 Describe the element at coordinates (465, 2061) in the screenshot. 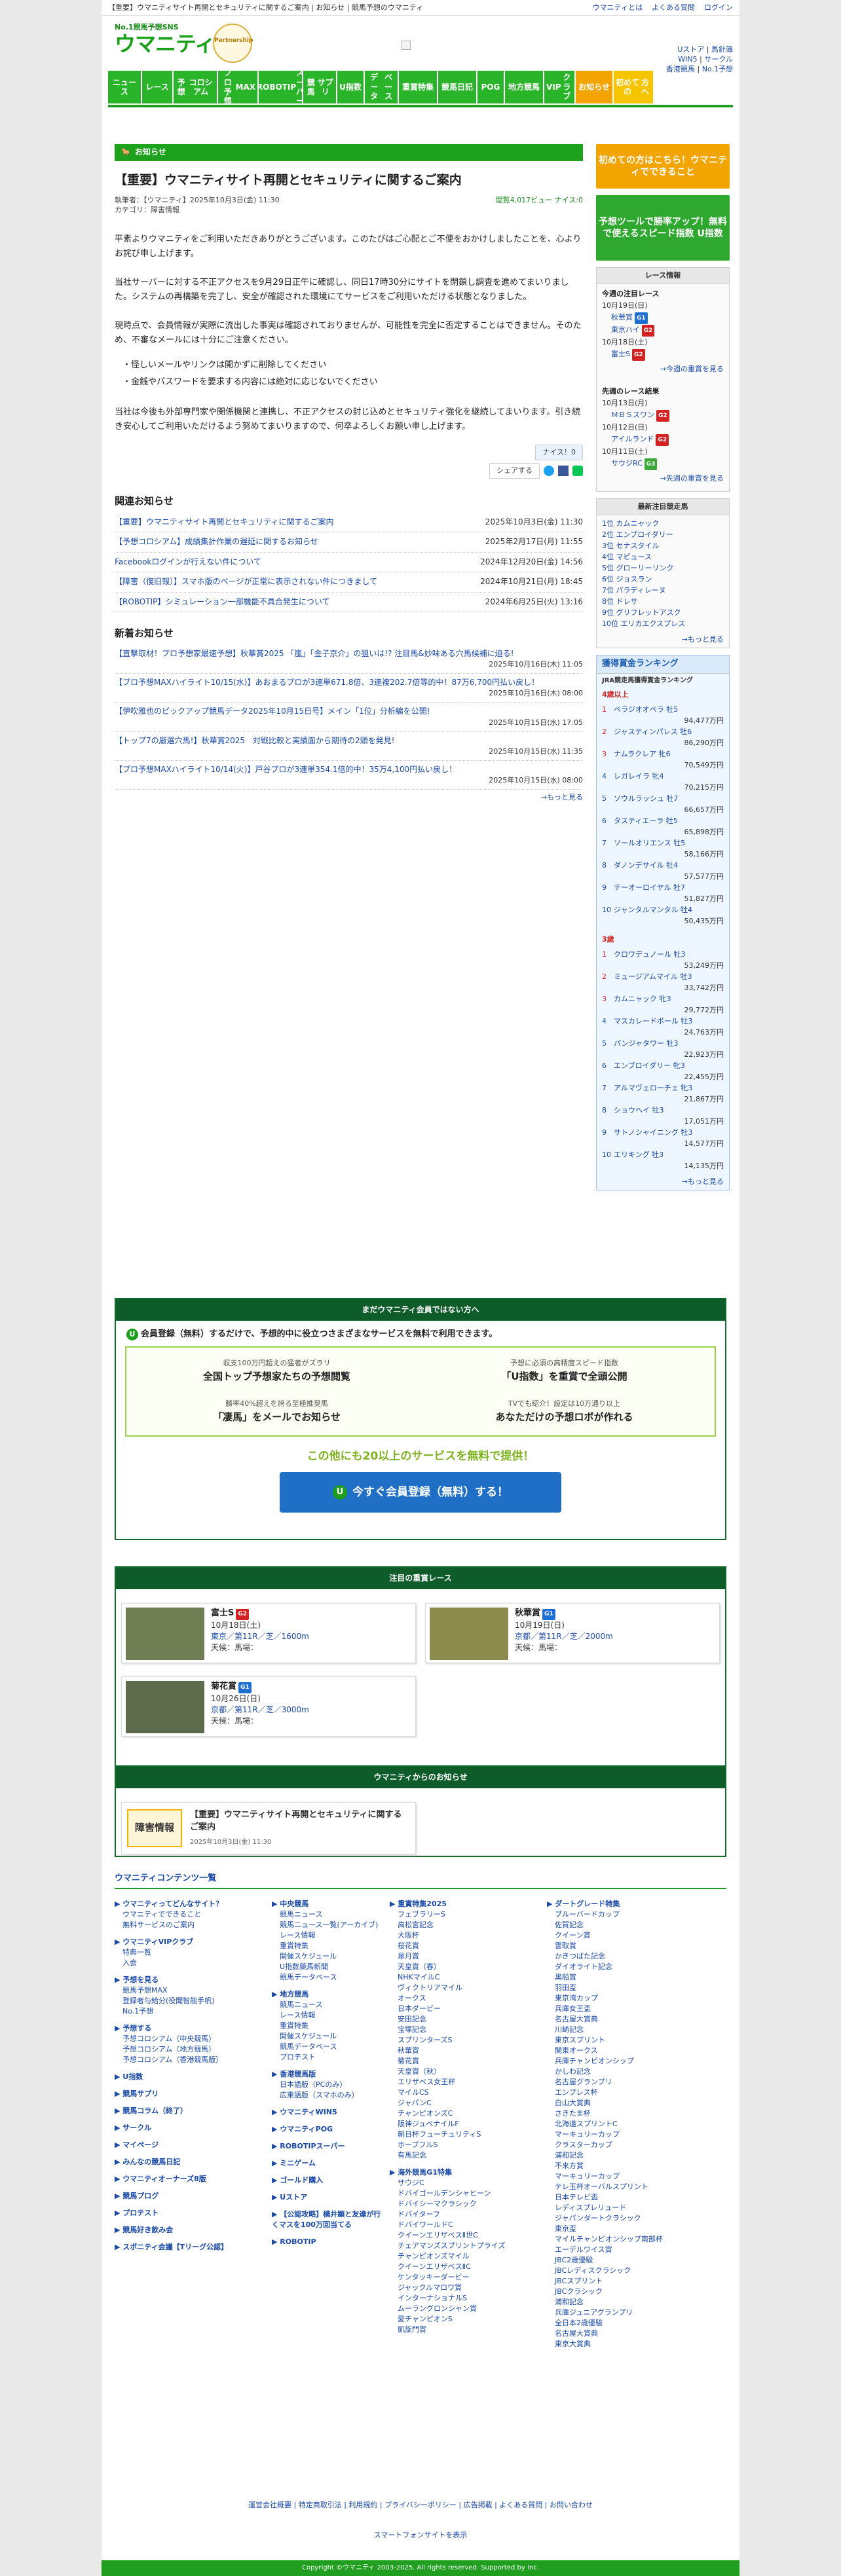

I see `footer-link: 菊花賞` at that location.